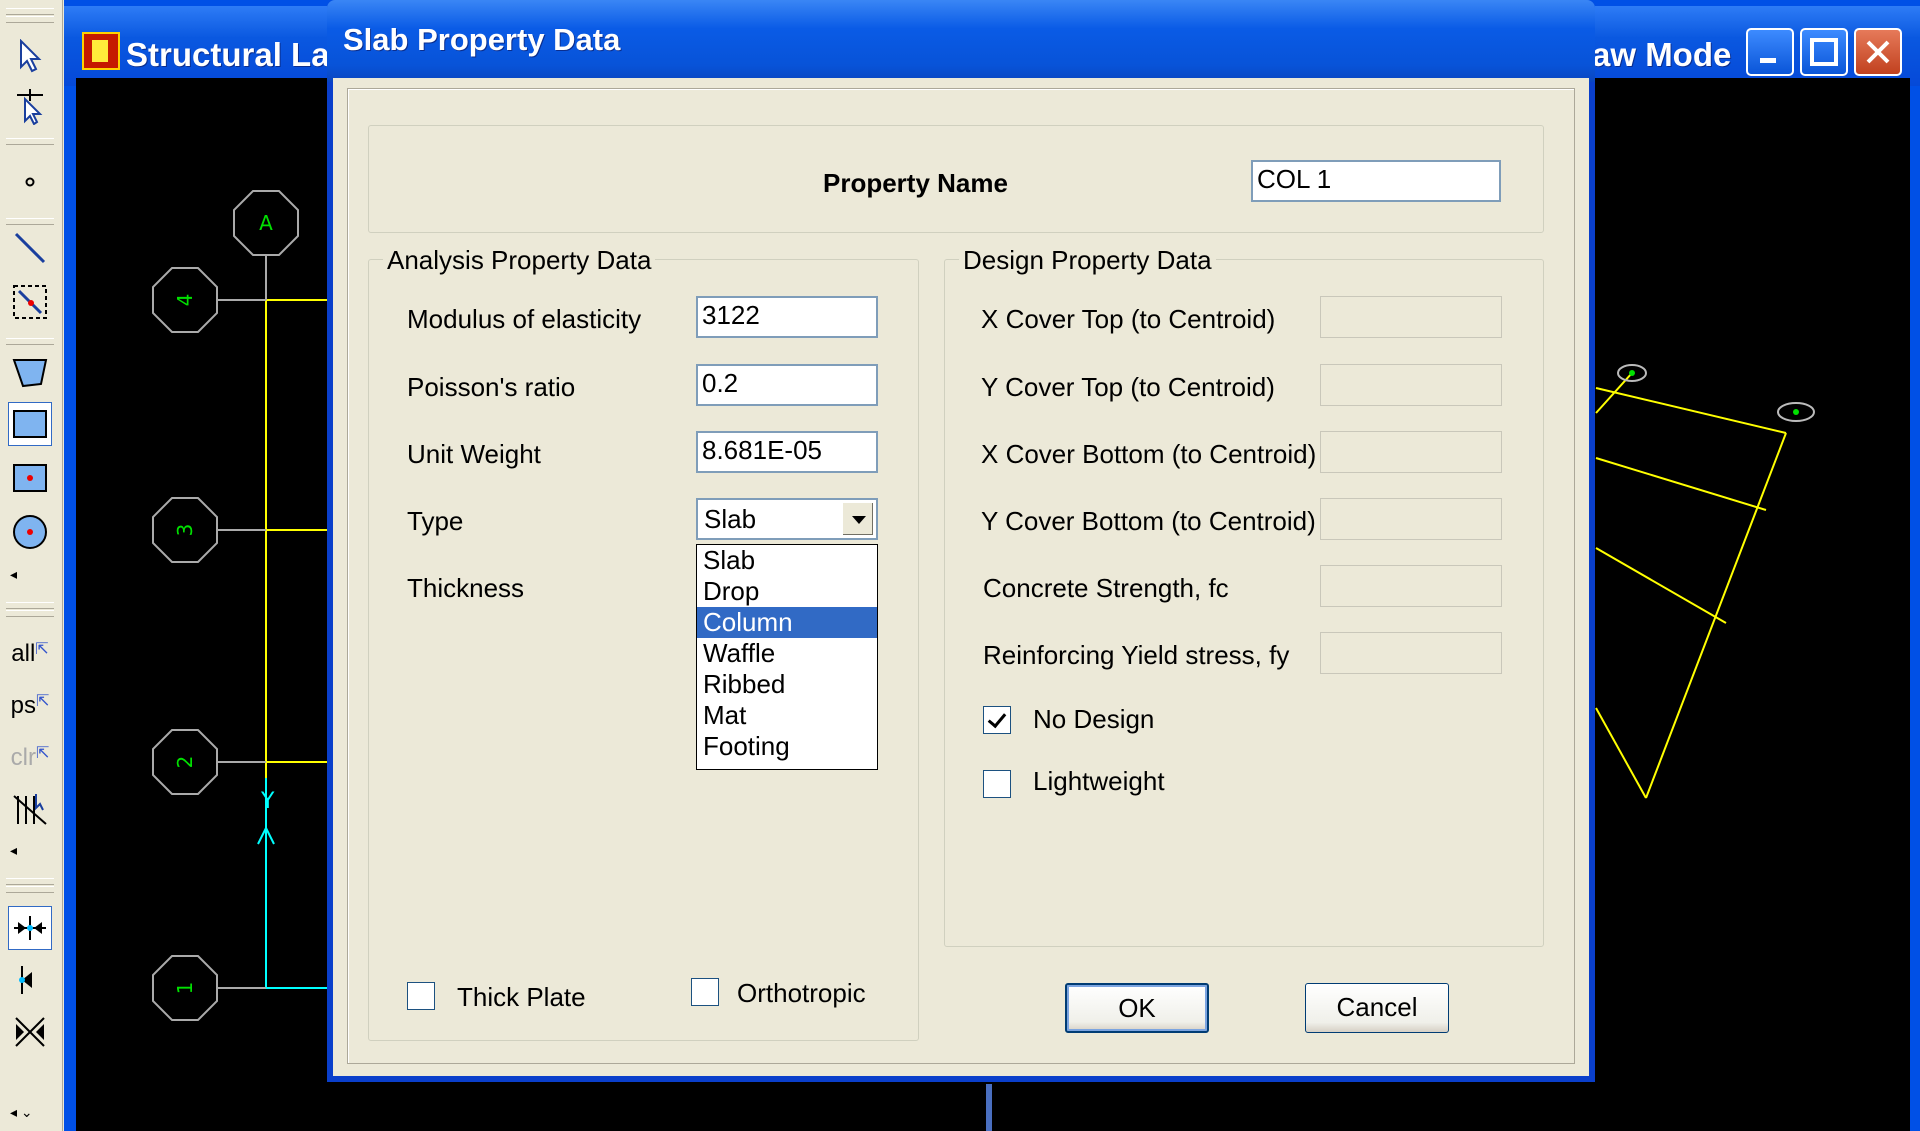  Describe the element at coordinates (787, 684) in the screenshot. I see `type-option-ribbed: Ribbed` at that location.